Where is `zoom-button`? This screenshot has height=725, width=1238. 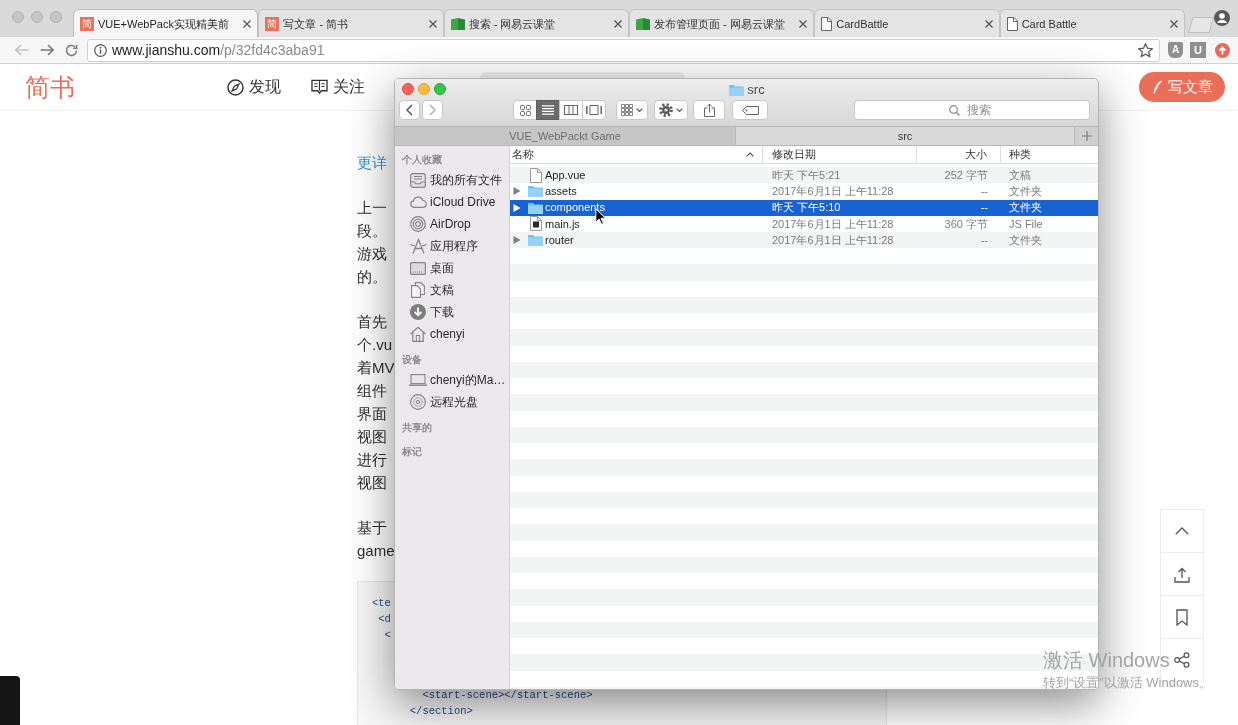
zoom-button is located at coordinates (440, 89).